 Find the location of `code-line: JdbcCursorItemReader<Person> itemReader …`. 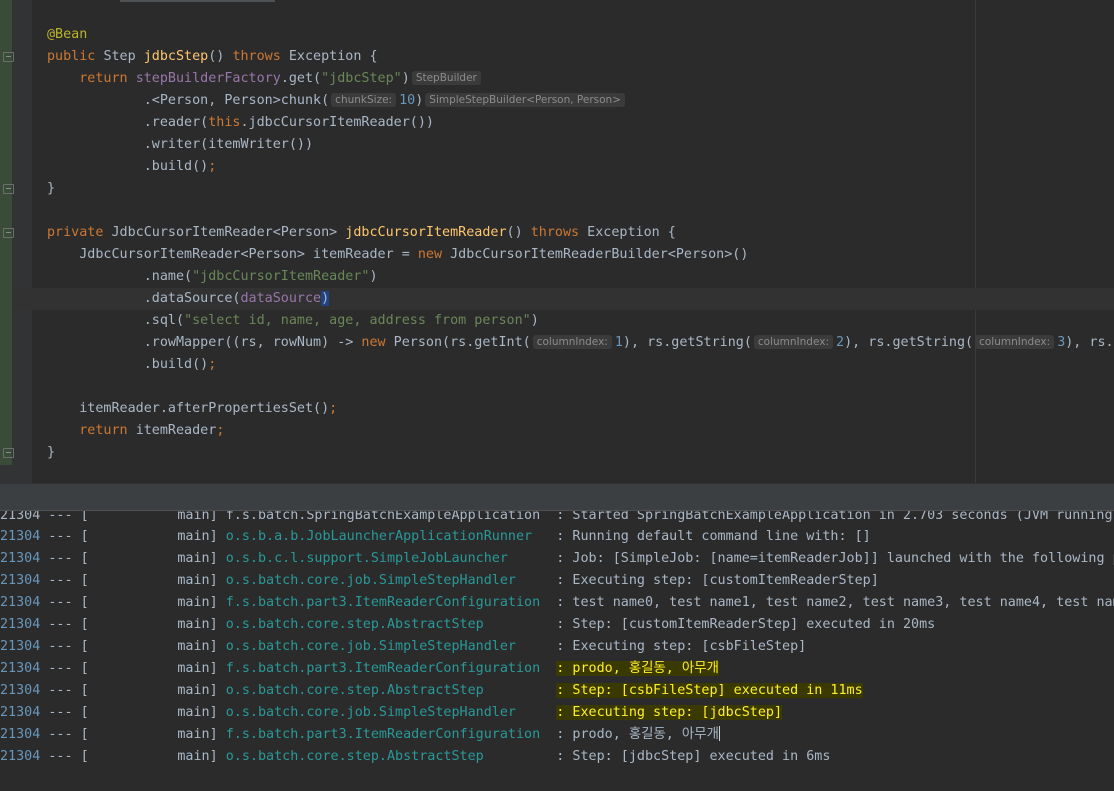

code-line: JdbcCursorItemReader<Person> itemReader … is located at coordinates (580, 255).